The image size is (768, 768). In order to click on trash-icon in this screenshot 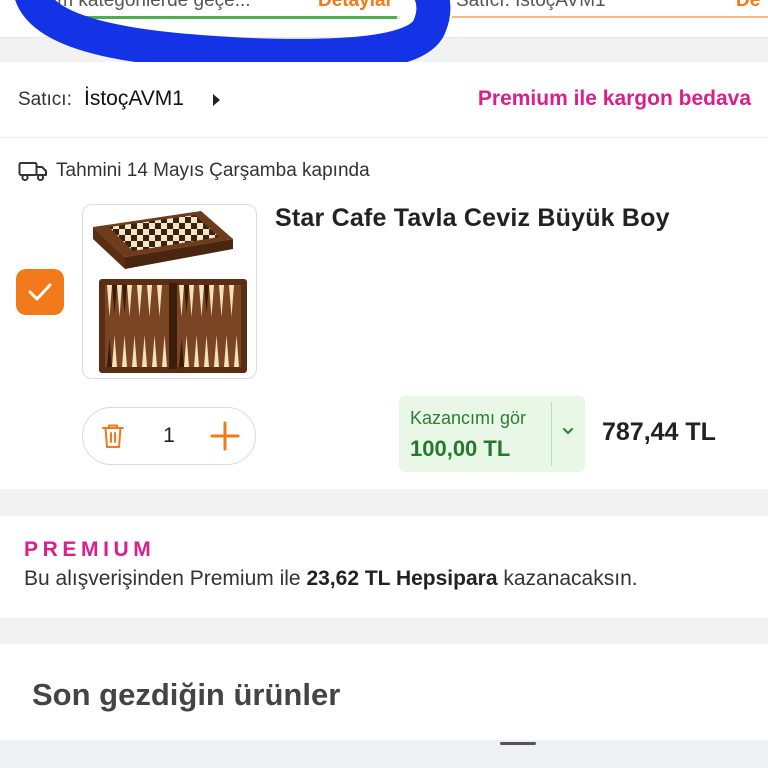, I will do `click(113, 436)`.